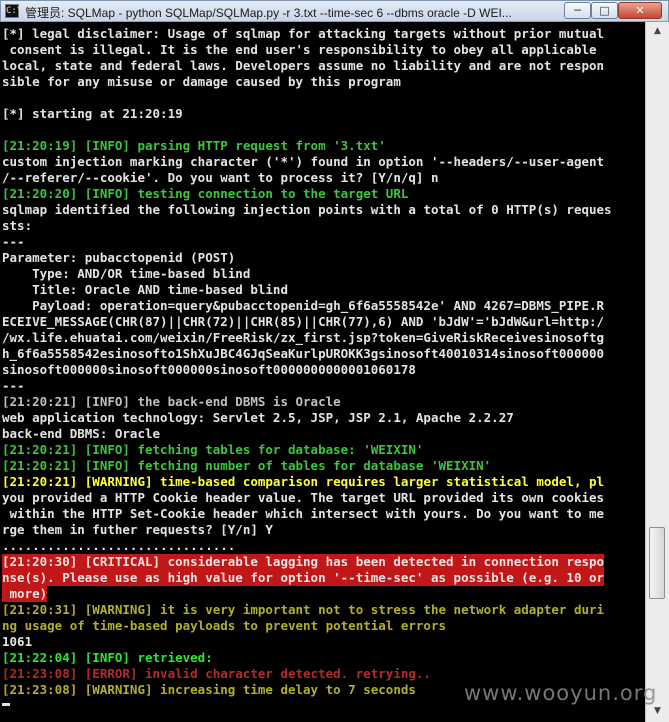 Image resolution: width=669 pixels, height=722 pixels. I want to click on maximize-button: □, so click(604, 10).